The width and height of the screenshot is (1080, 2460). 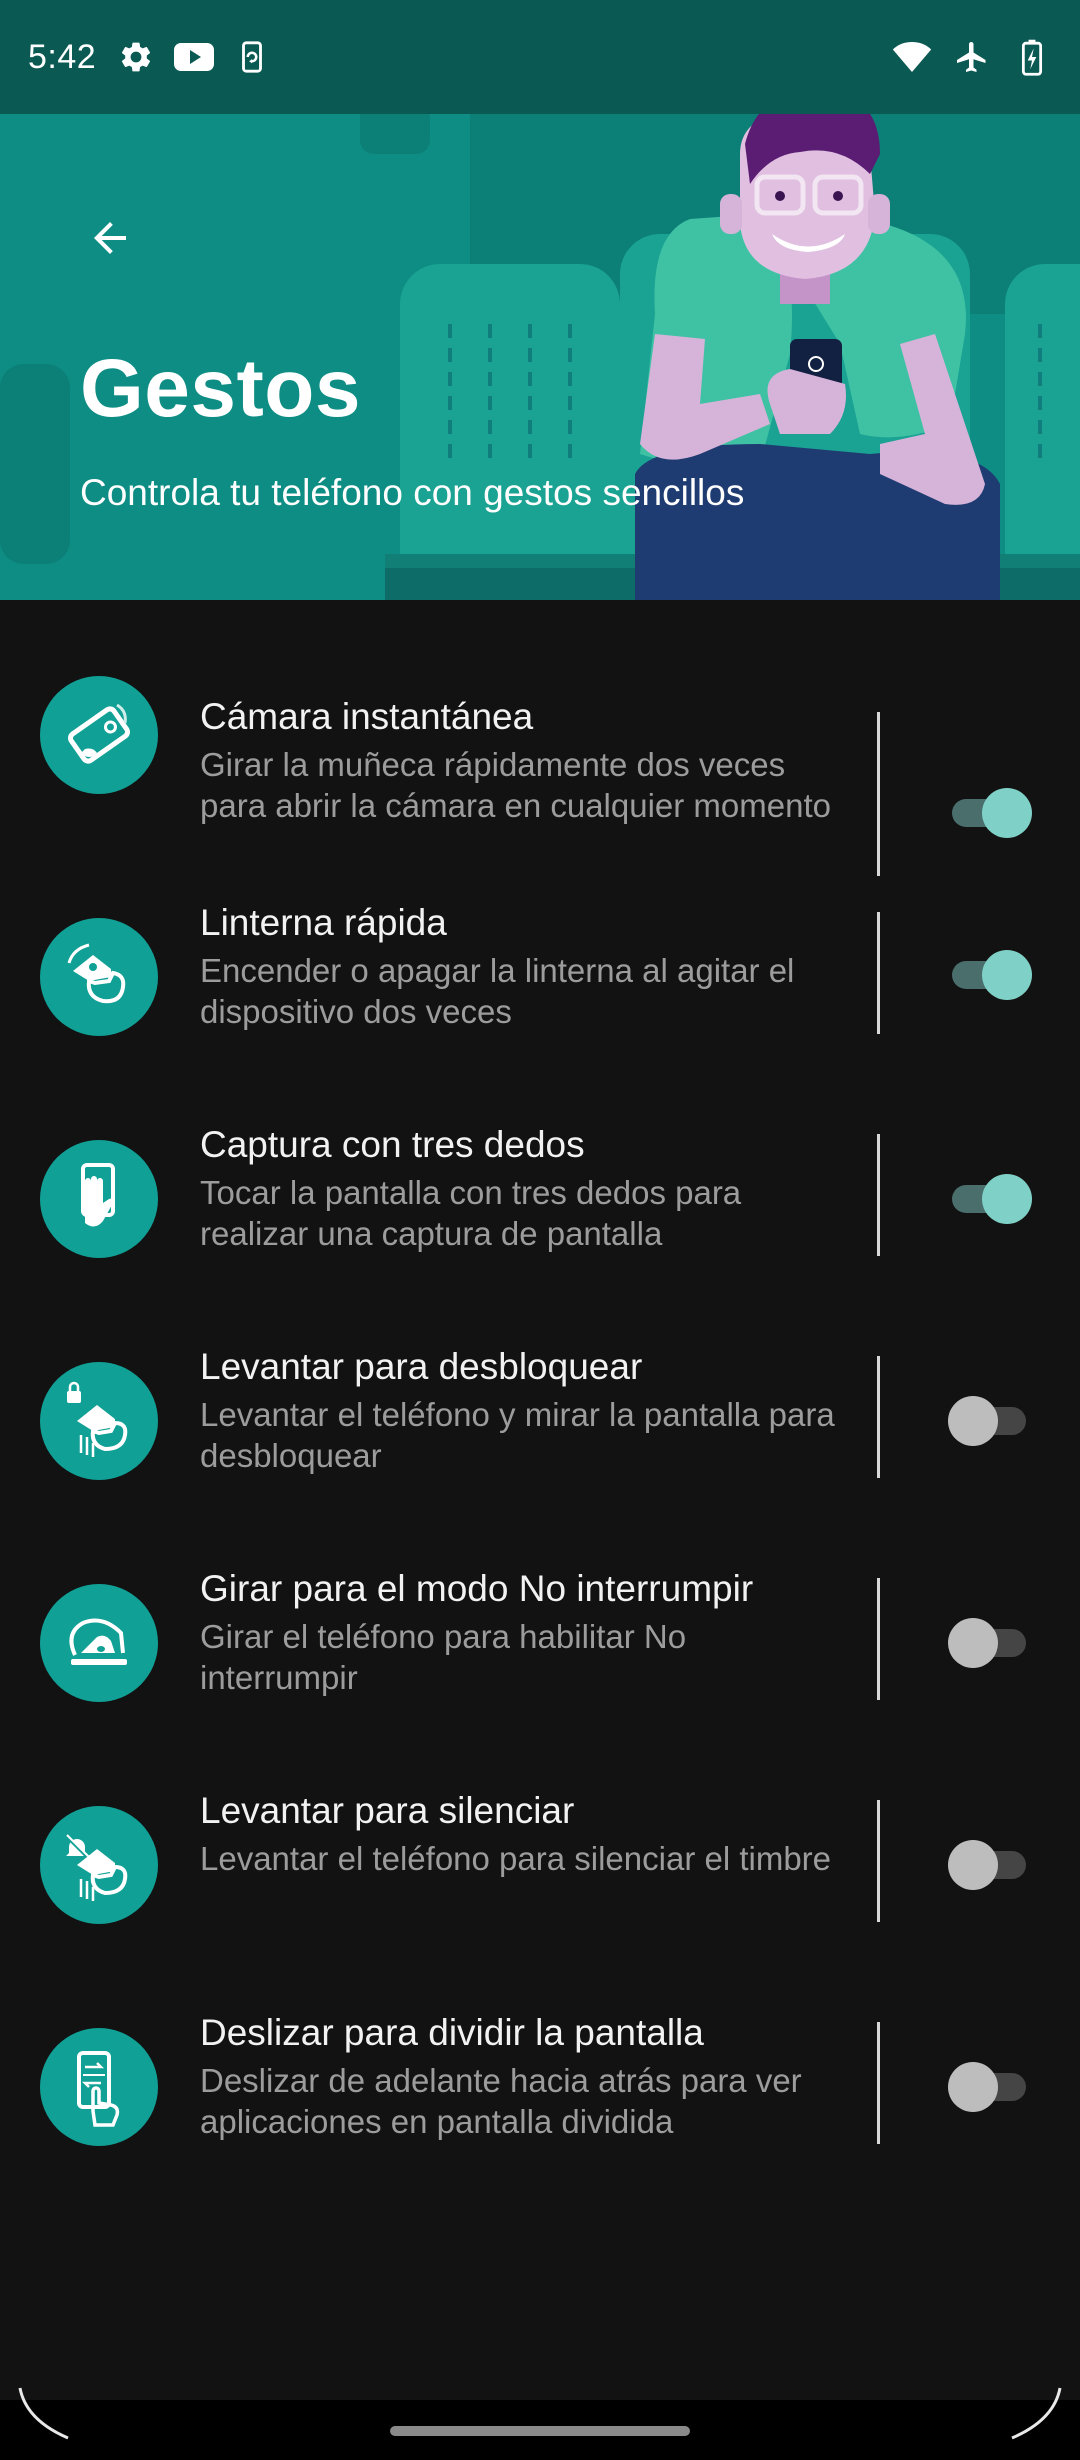 What do you see at coordinates (387, 1810) in the screenshot?
I see `gesture-title: Levantar para silenciar` at bounding box center [387, 1810].